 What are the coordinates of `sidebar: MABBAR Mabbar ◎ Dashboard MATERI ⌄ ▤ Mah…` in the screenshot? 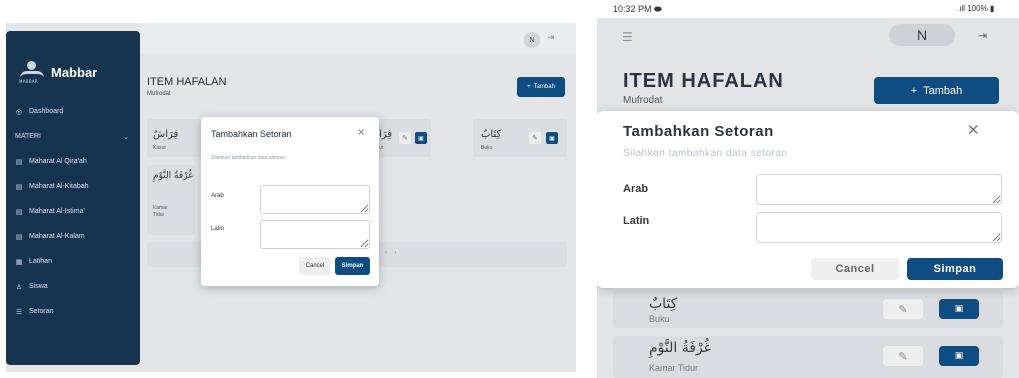 It's located at (73, 198).